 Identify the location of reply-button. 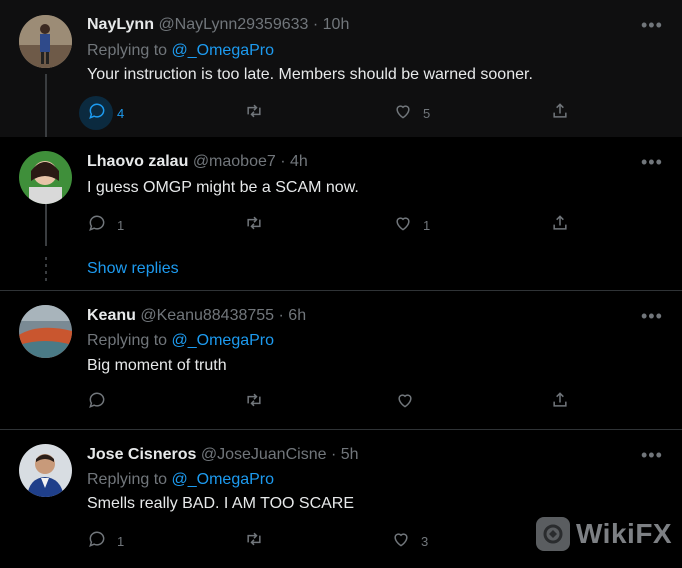
(97, 402).